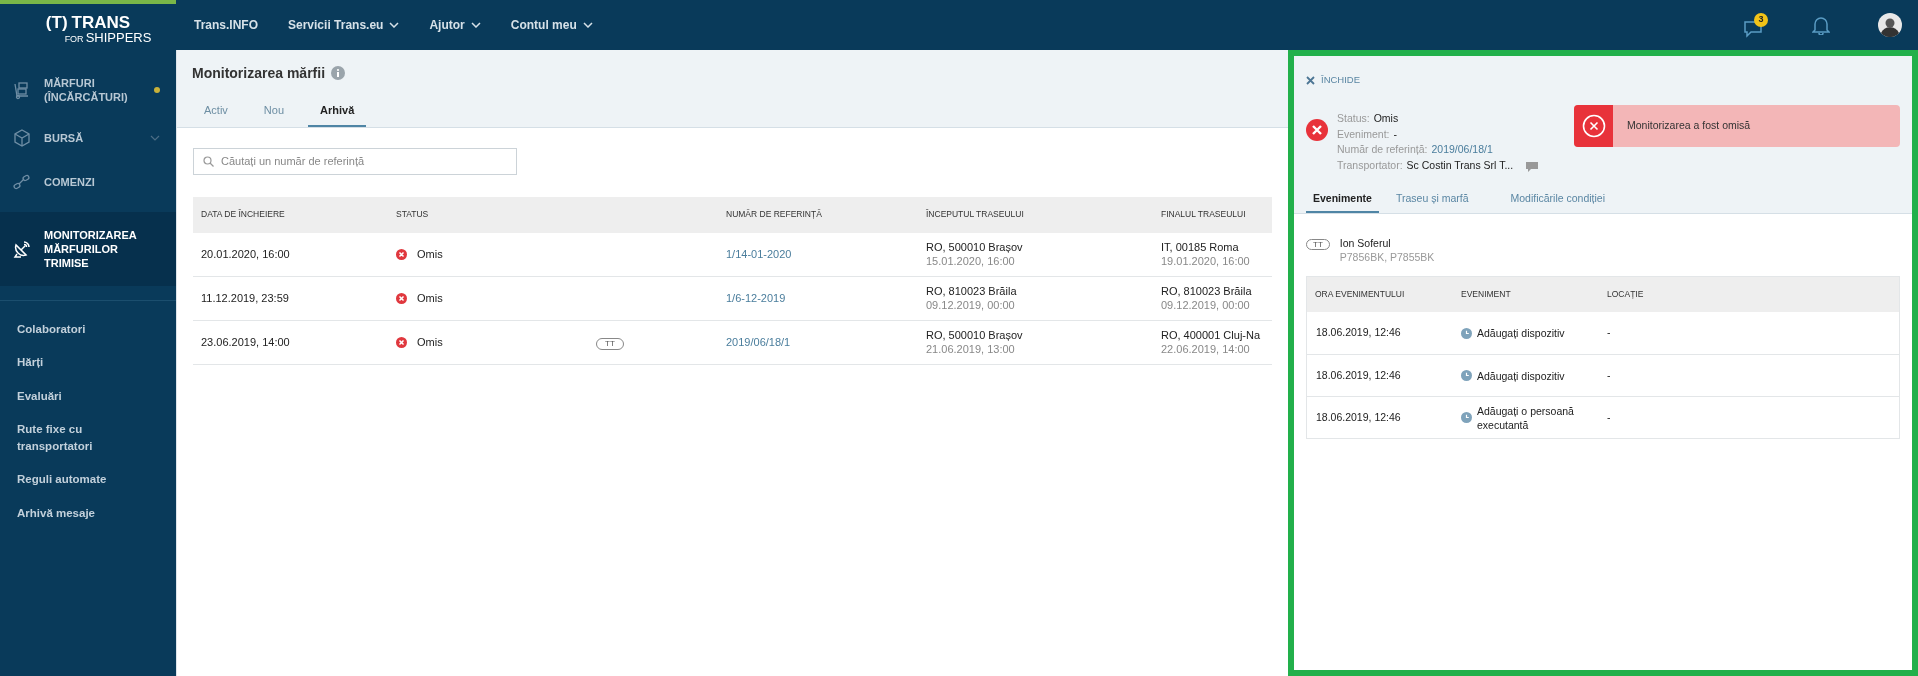 This screenshot has height=676, width=1918. Describe the element at coordinates (1206, 349) in the screenshot. I see `route-date: 22.06.2019, 14:00` at that location.